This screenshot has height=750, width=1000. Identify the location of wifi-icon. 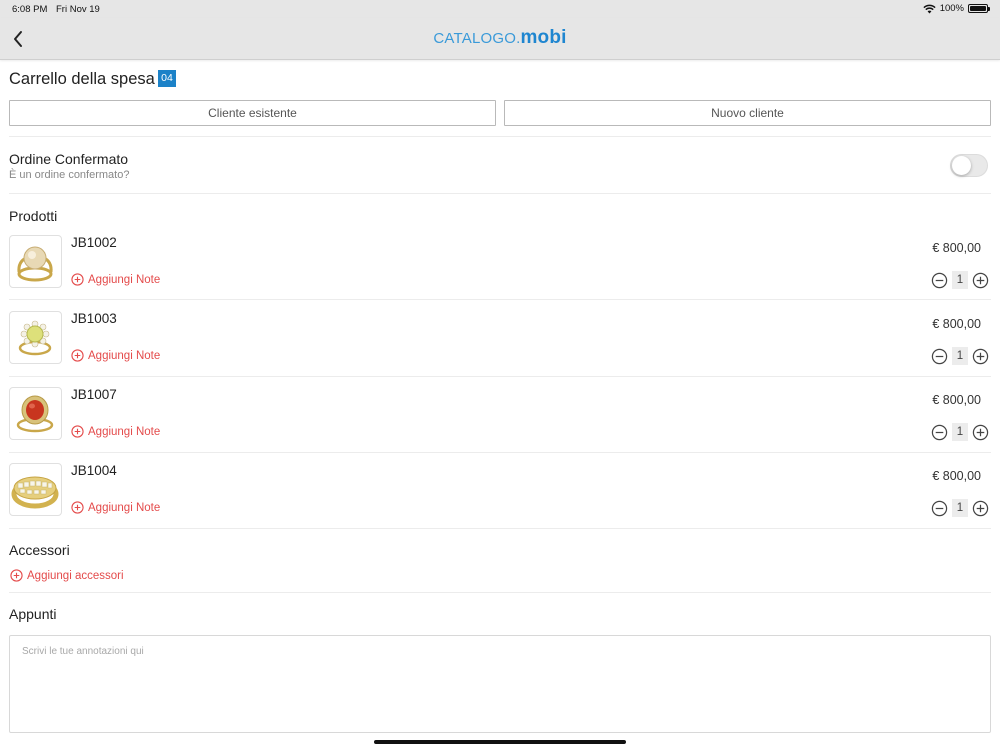
(929, 8).